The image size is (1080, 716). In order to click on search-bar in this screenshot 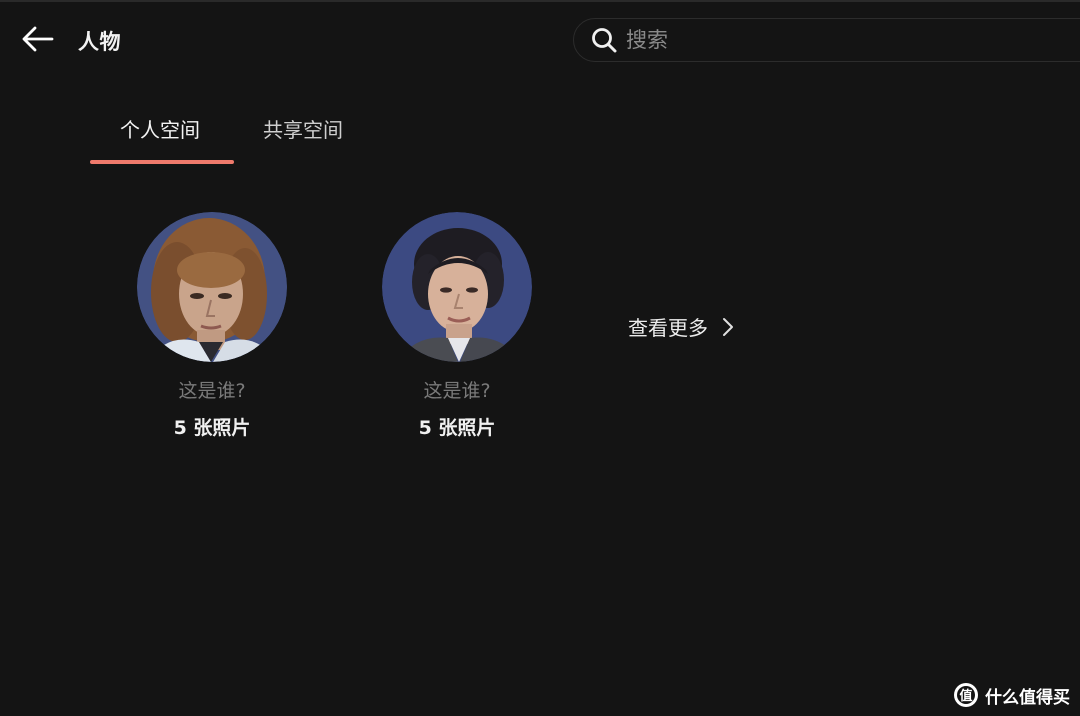, I will do `click(826, 40)`.